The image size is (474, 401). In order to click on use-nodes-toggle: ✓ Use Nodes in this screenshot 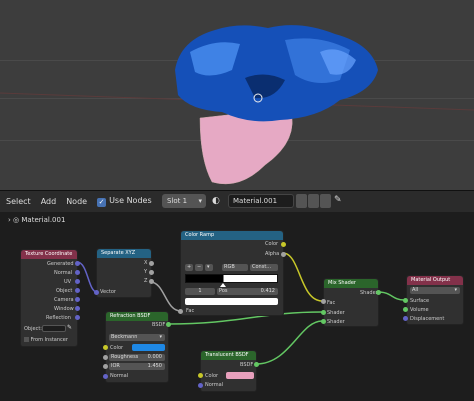, I will do `click(124, 201)`.